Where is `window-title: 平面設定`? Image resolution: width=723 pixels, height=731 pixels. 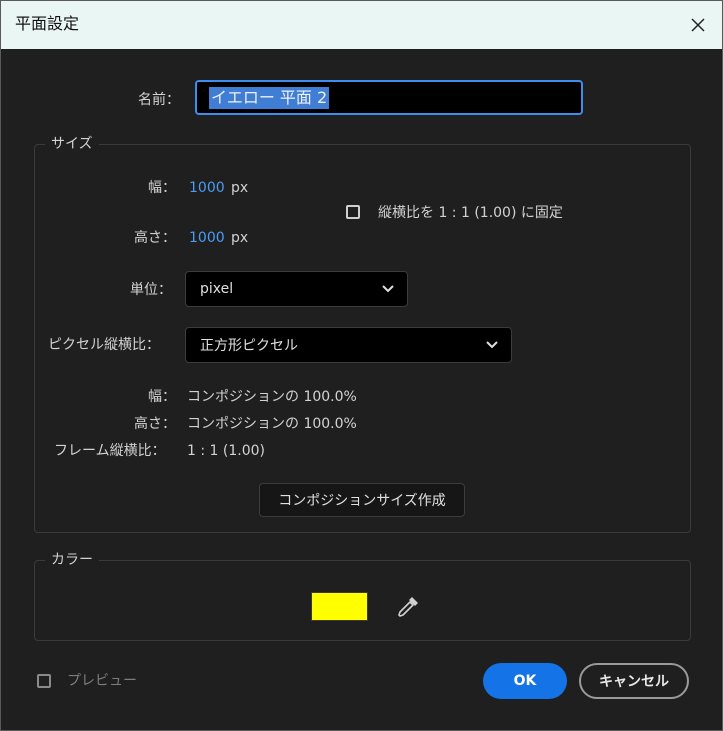 window-title: 平面設定 is located at coordinates (47, 23).